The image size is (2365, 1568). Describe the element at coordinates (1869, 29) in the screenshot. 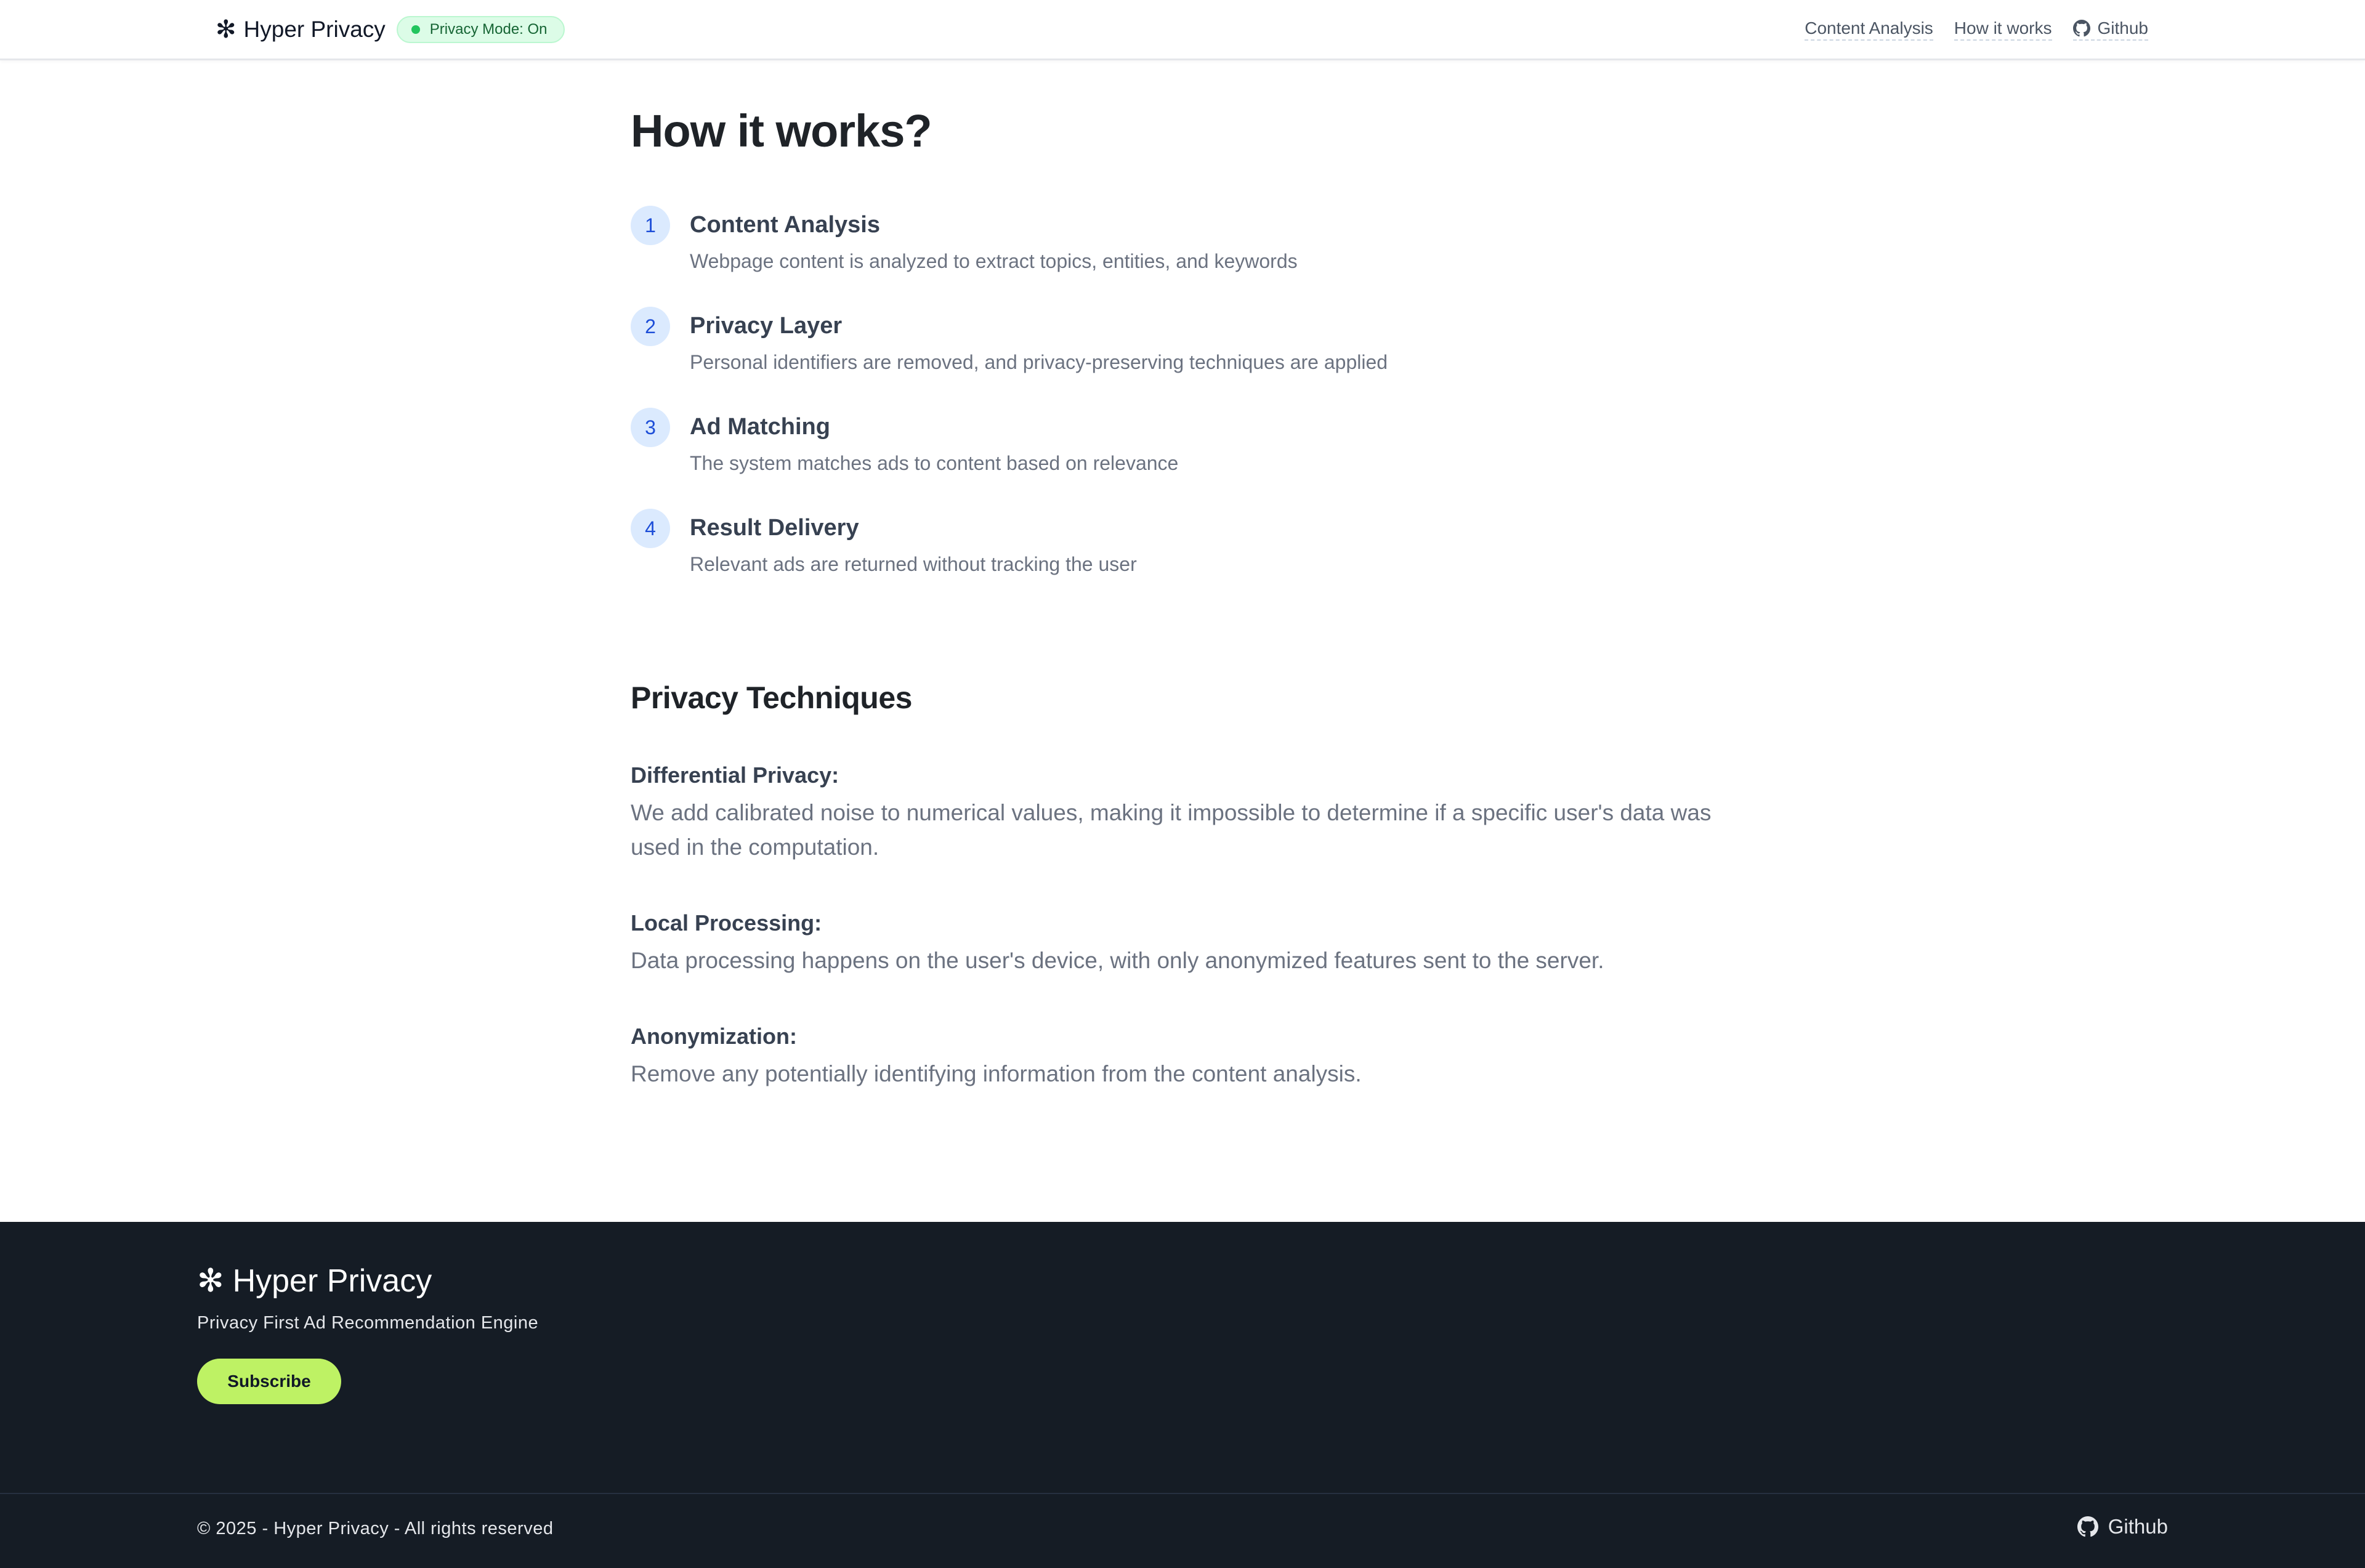

I see `nav-link-content-analysis: Content Analysis` at that location.